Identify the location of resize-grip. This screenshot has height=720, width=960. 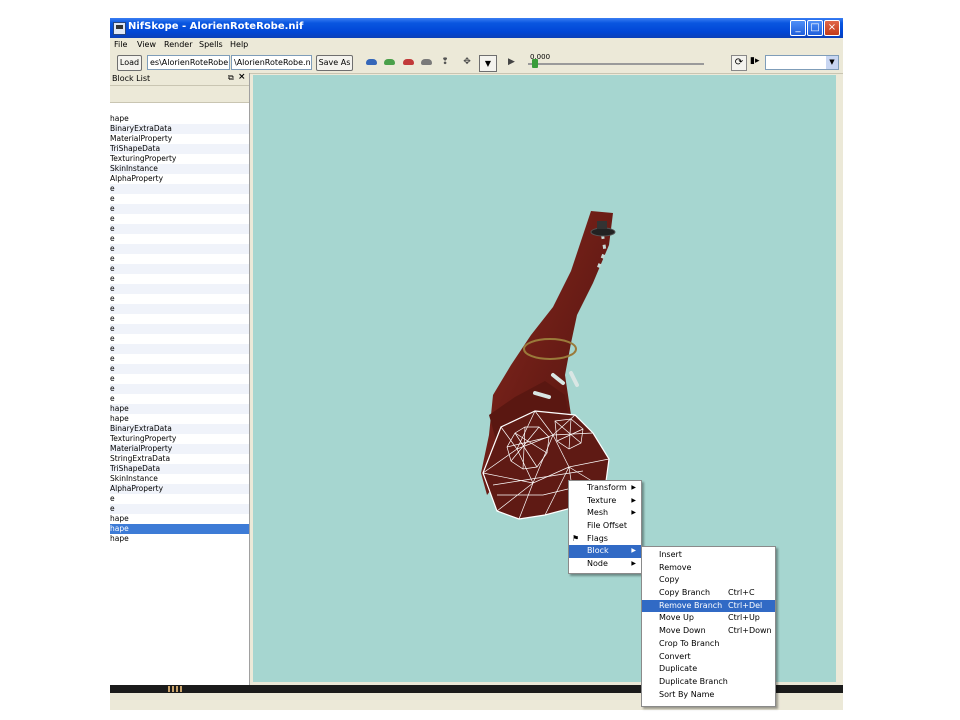
(175, 689).